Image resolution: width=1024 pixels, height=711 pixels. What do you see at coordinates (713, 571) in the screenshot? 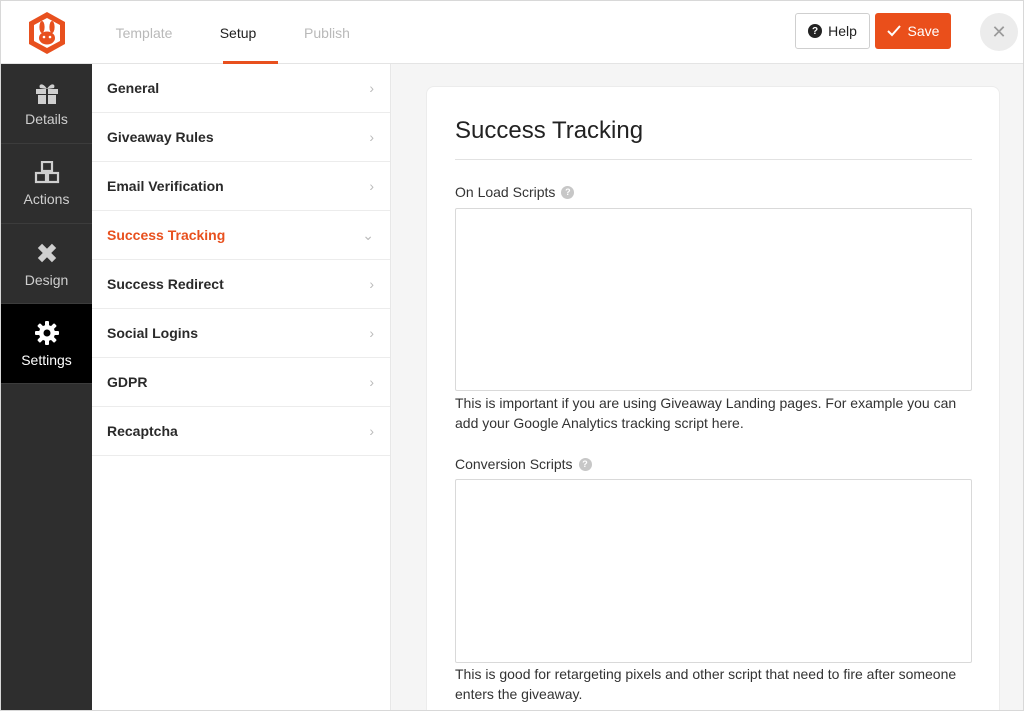
I see `conversion-scripts-textarea` at bounding box center [713, 571].